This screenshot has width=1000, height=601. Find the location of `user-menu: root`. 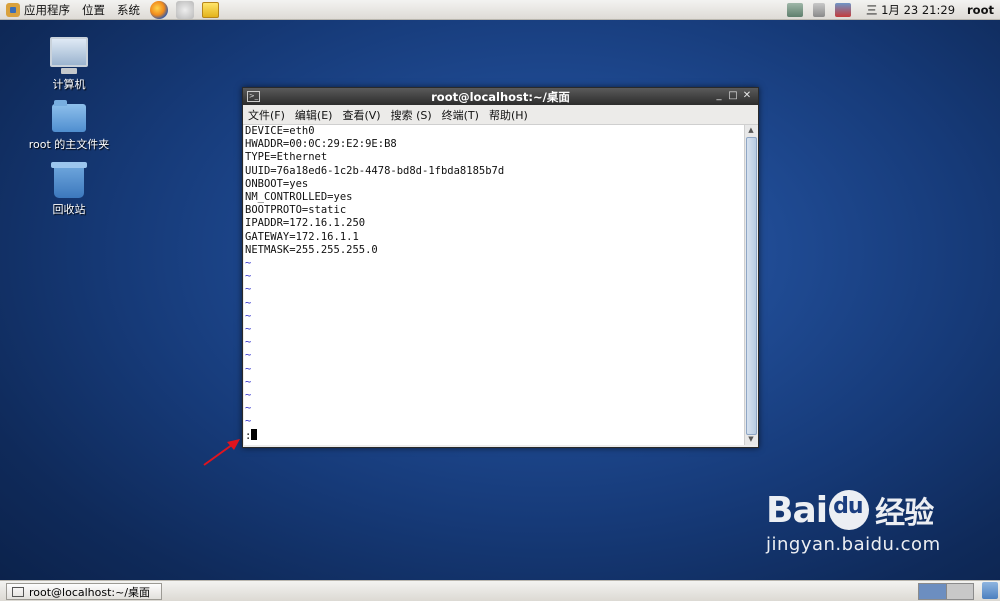

user-menu: root is located at coordinates (980, 10).